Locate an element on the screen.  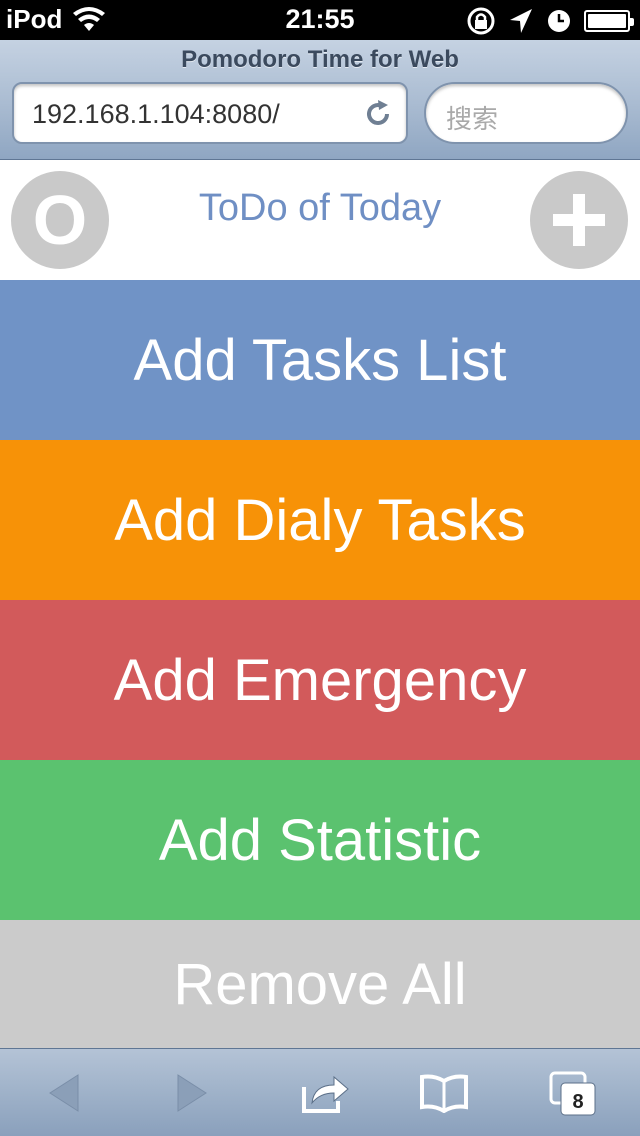
add-daily-tasks-button: Add Dialy Tasks is located at coordinates (320, 520).